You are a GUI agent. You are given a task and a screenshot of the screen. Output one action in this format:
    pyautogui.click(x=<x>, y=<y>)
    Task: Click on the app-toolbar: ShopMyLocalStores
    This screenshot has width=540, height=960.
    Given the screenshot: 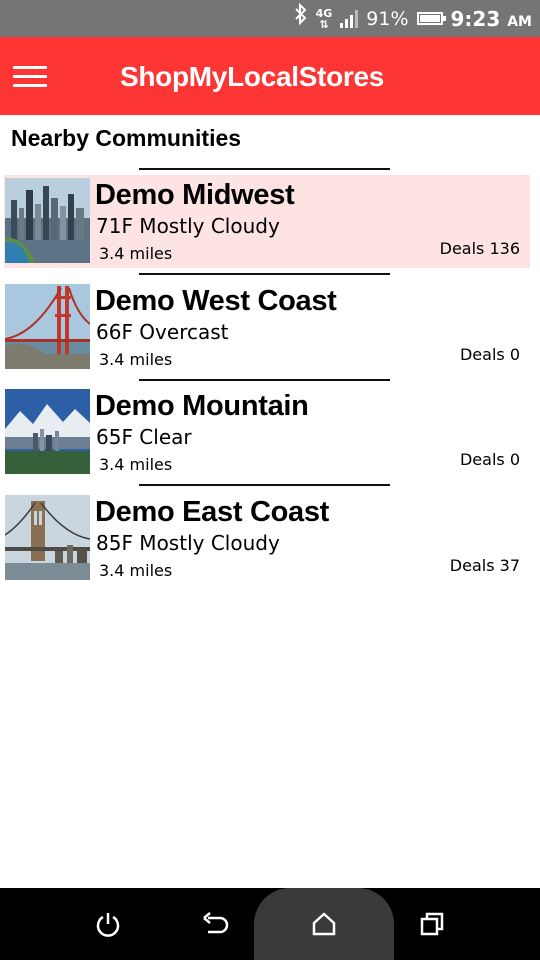 What is the action you would take?
    pyautogui.click(x=270, y=76)
    